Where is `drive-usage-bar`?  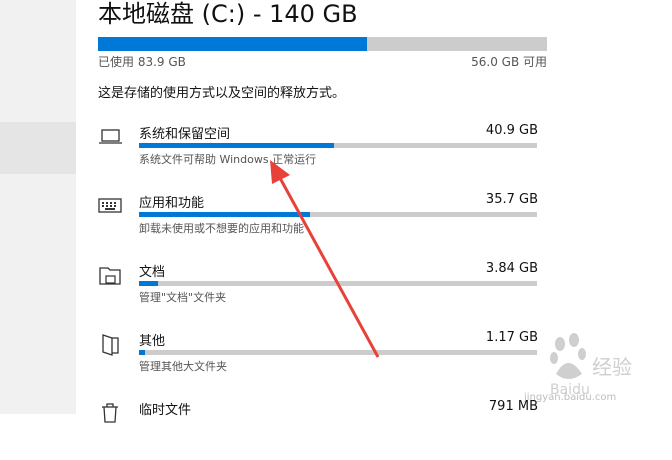
drive-usage-bar is located at coordinates (322, 44).